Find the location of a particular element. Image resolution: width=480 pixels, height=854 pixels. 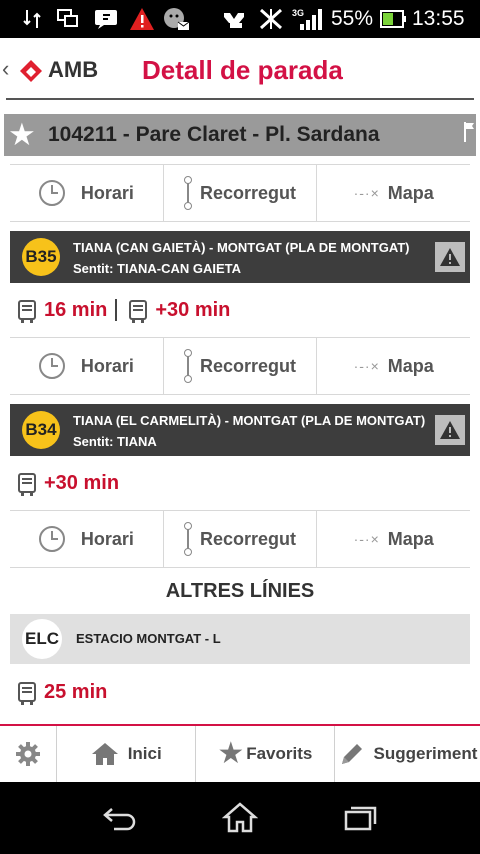

page-title: Detall de parada is located at coordinates (242, 70).